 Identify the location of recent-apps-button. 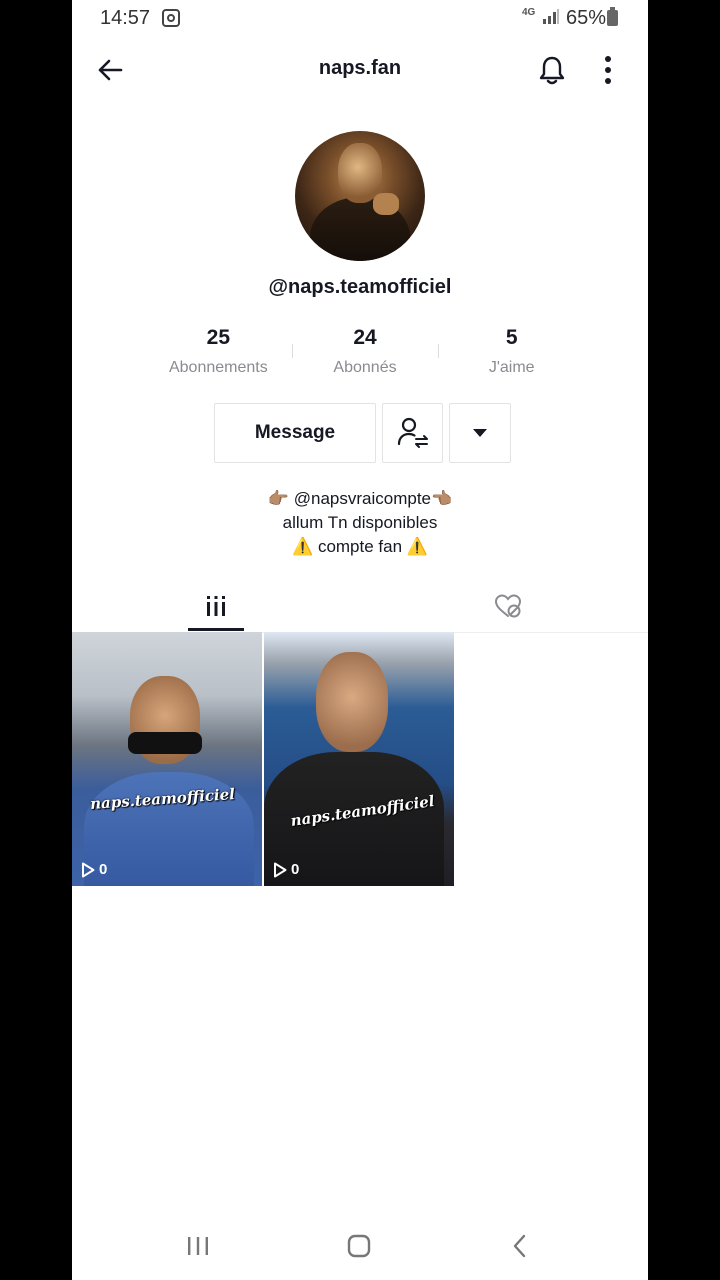
(198, 1246).